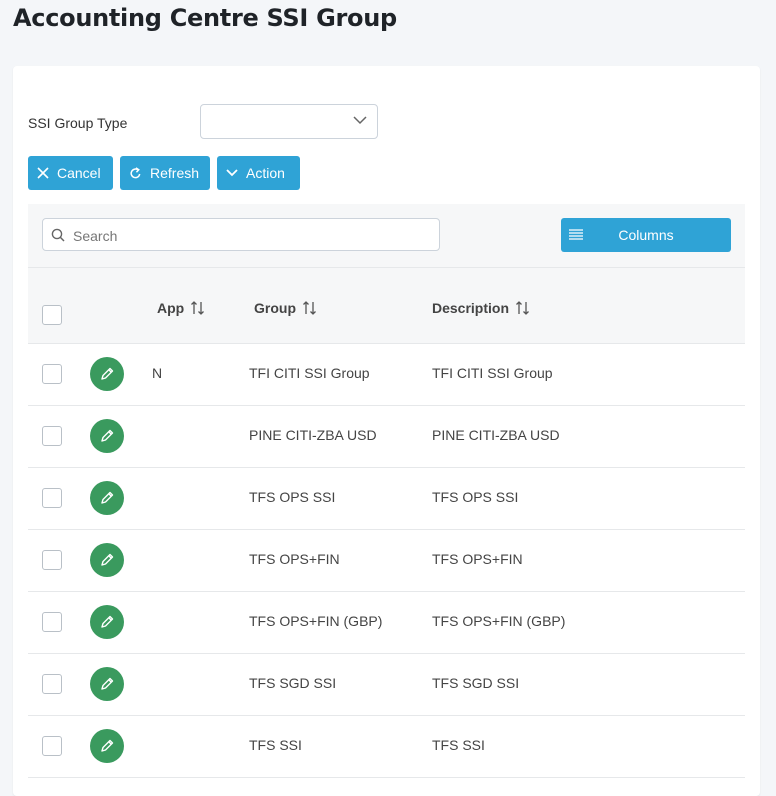 Image resolution: width=776 pixels, height=796 pixels. I want to click on table-row: TFS OPS SSI TFS OPS SSI, so click(386, 499).